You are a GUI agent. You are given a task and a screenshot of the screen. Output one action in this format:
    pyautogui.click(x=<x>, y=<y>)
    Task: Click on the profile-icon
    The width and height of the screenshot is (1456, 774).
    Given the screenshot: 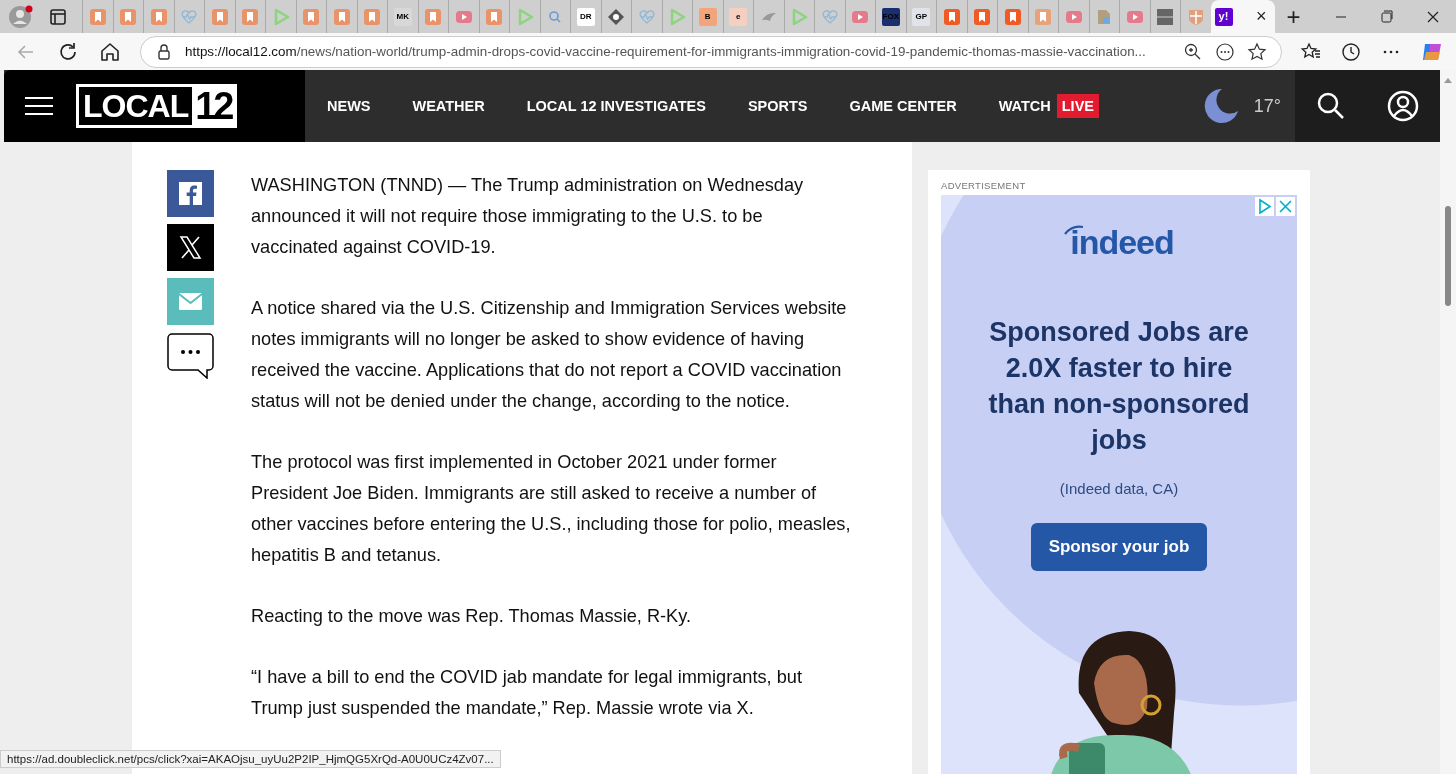 What is the action you would take?
    pyautogui.click(x=21, y=16)
    